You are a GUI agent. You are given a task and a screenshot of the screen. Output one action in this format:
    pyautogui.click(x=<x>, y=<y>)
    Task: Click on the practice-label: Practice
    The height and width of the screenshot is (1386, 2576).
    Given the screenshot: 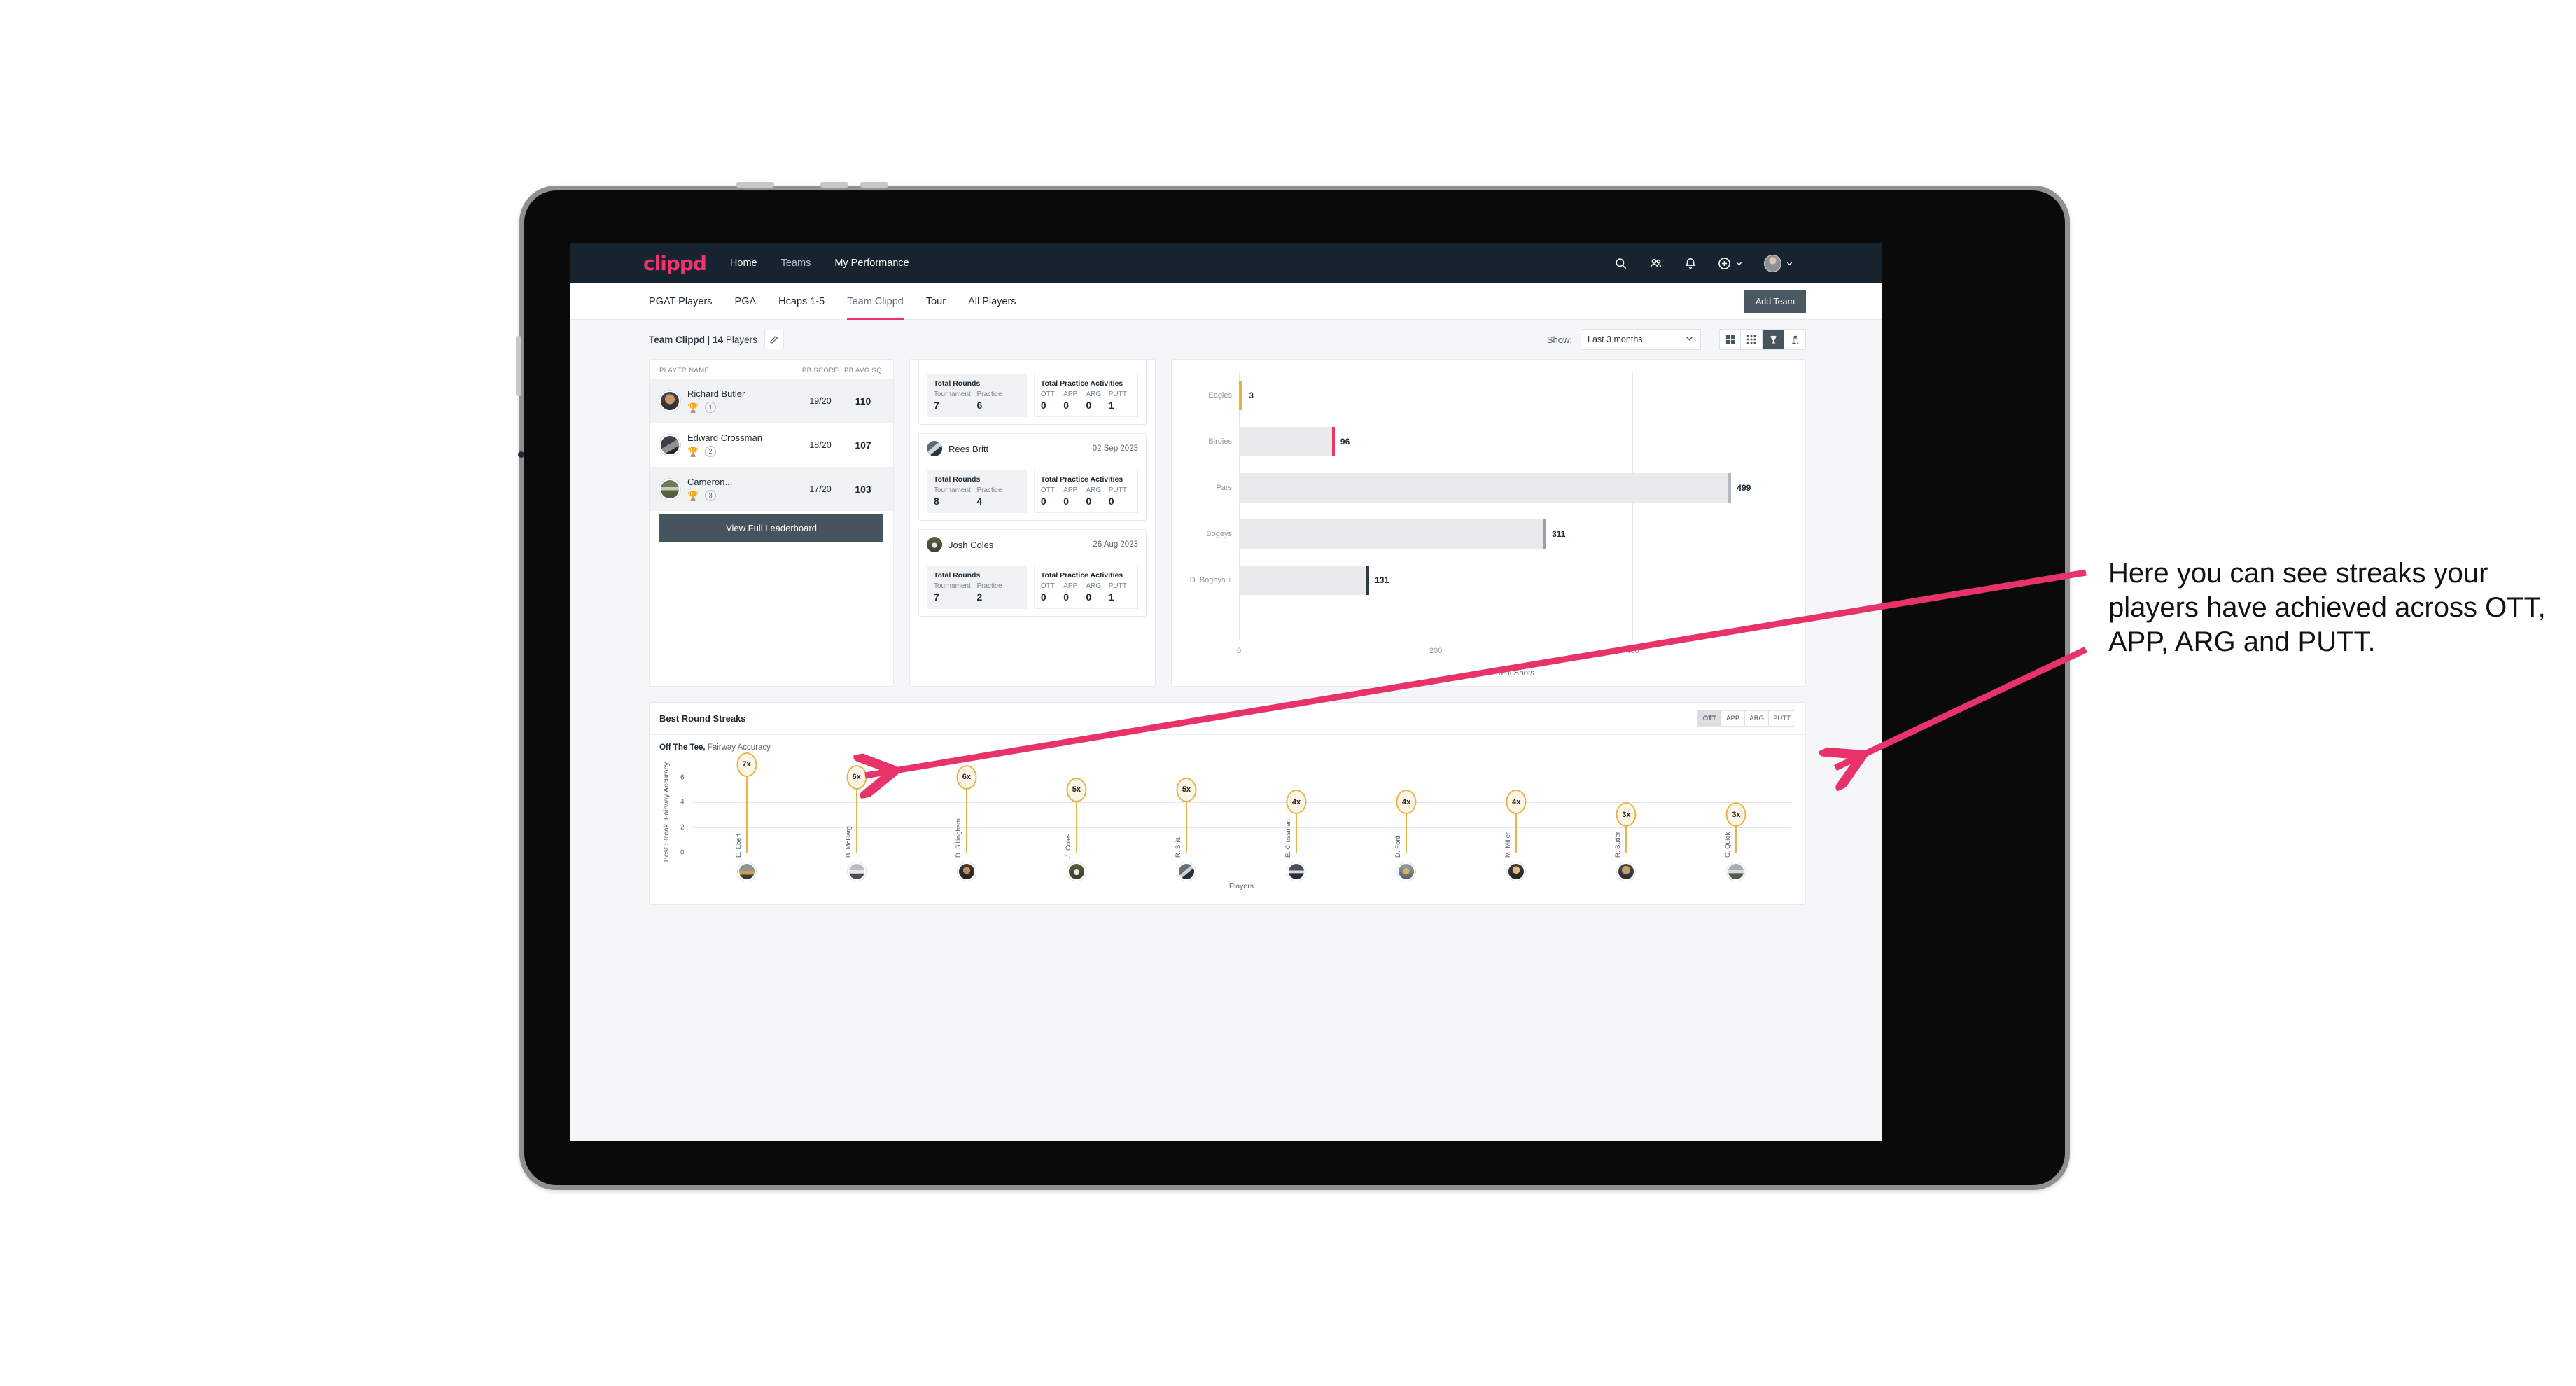 What is the action you would take?
    pyautogui.click(x=989, y=394)
    